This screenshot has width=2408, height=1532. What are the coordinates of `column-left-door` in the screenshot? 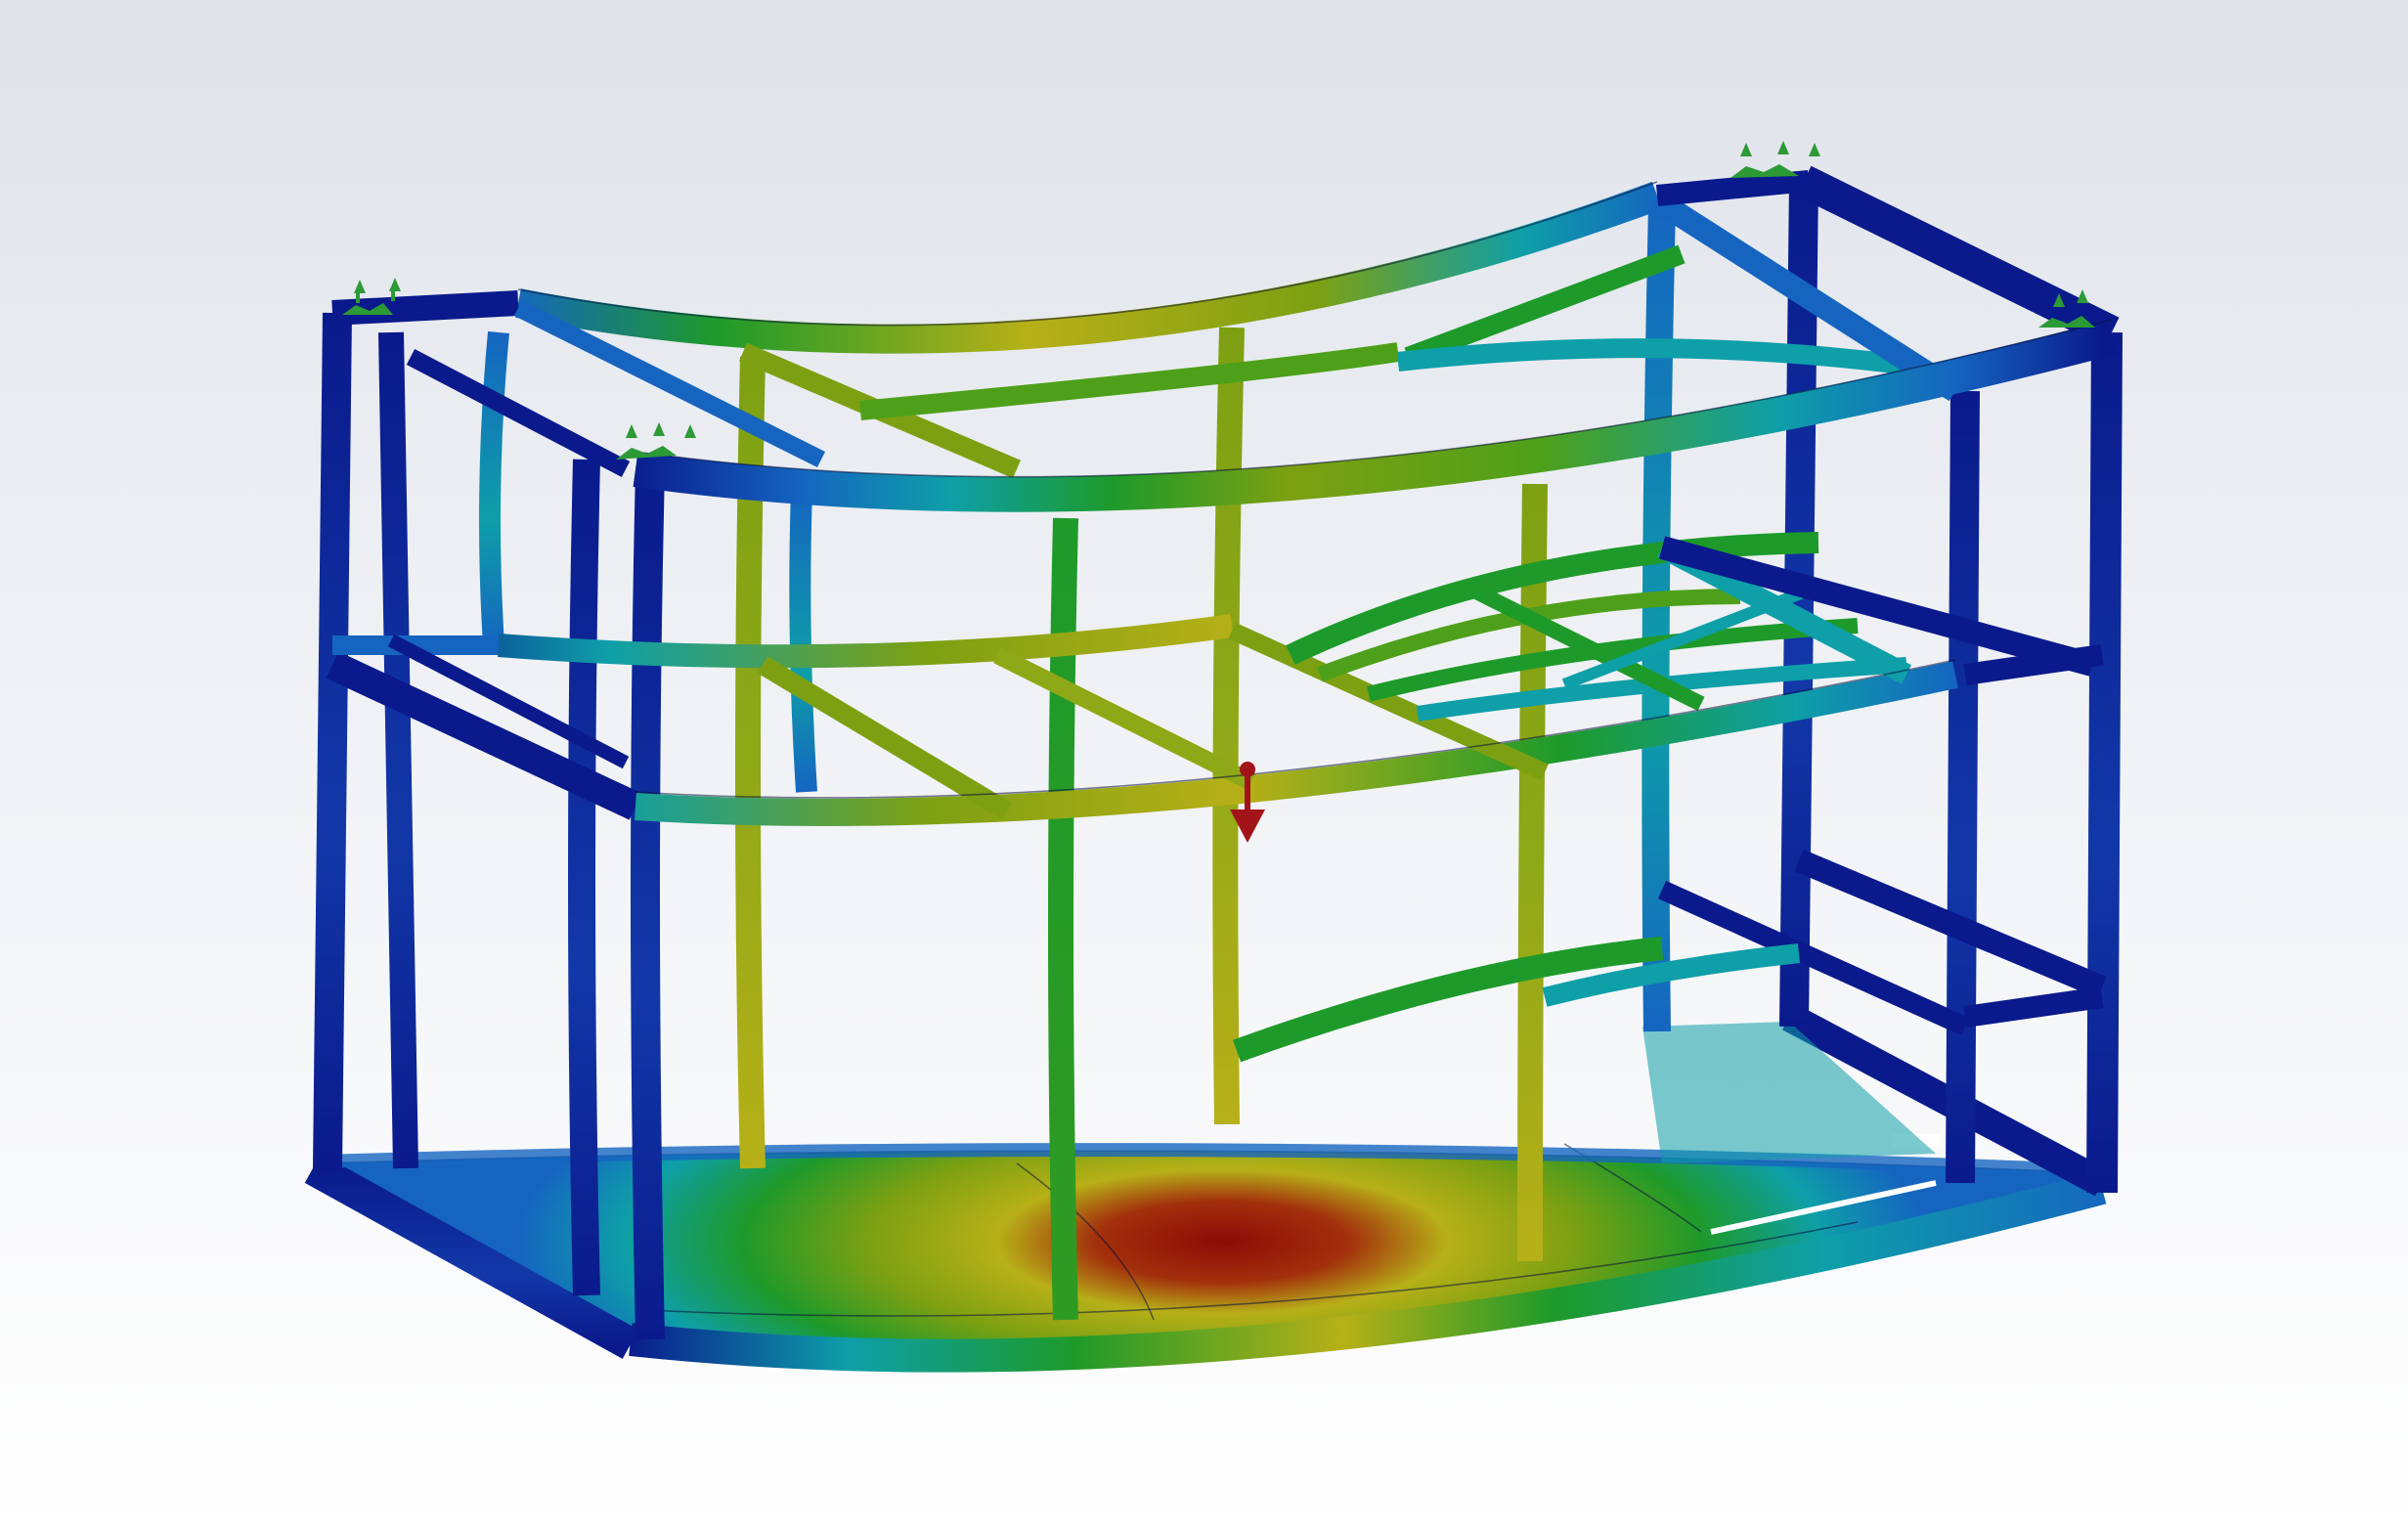 It's located at (584, 878).